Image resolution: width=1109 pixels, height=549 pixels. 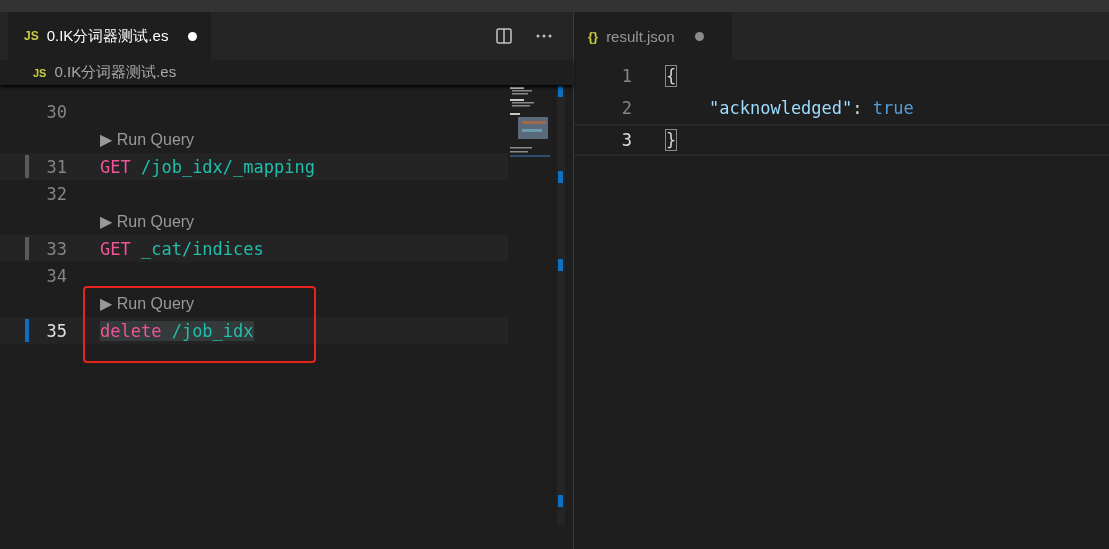 I want to click on js-file-icon: JS, so click(x=40, y=72).